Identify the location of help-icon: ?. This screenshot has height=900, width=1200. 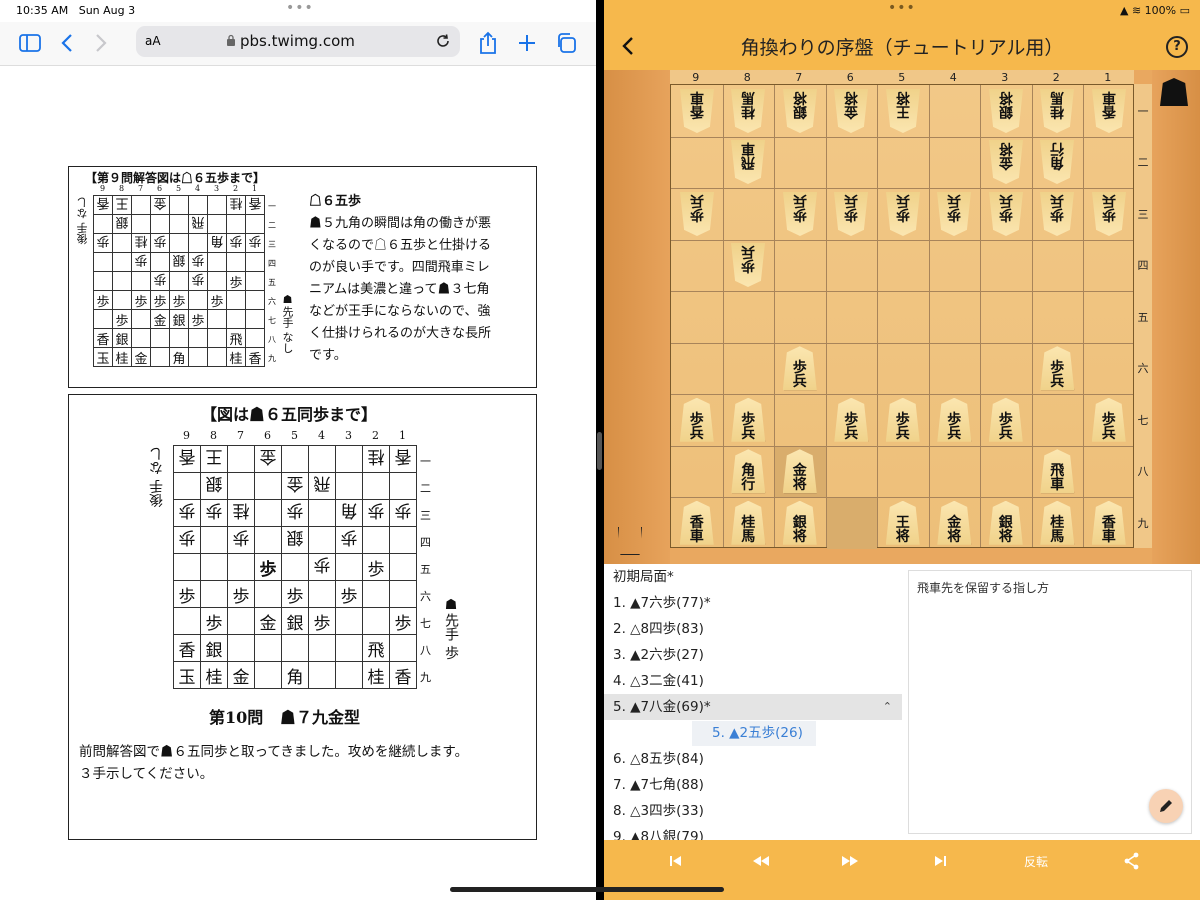
(1177, 47).